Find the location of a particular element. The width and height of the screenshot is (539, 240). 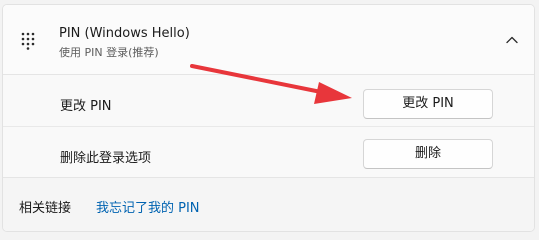

change-pin-label: 更改 PIN is located at coordinates (86, 106).